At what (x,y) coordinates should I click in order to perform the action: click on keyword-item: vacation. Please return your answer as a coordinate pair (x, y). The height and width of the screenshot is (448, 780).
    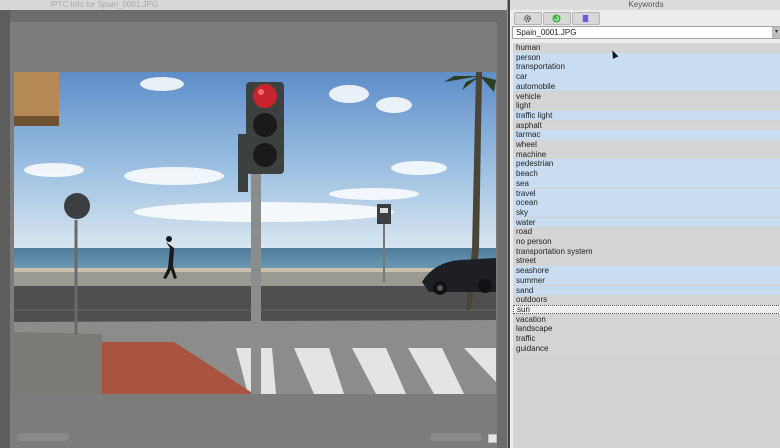
    Looking at the image, I should click on (646, 319).